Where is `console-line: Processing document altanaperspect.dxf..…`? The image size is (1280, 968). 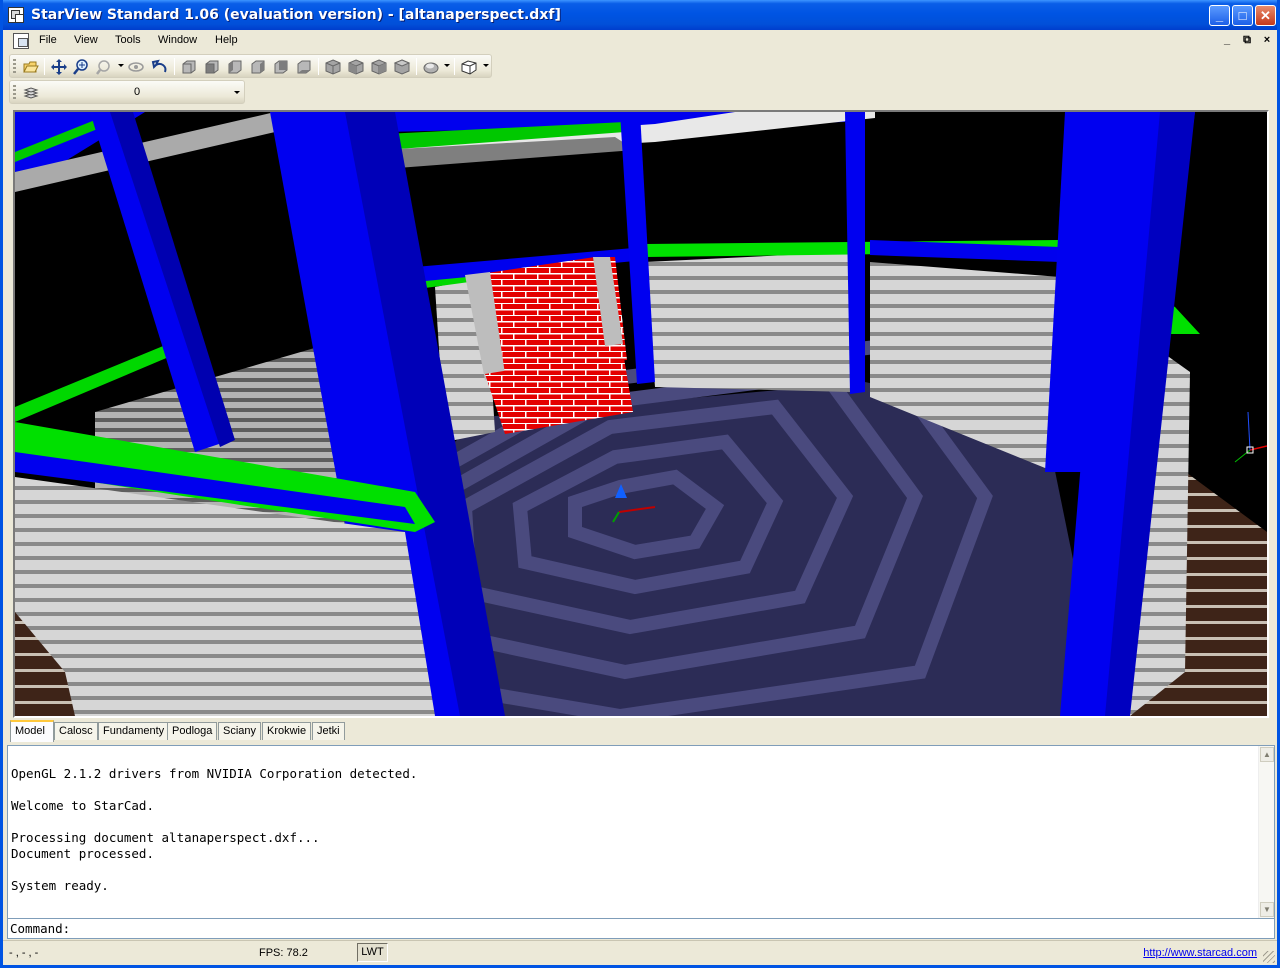
console-line: Processing document altanaperspect.dxf..… is located at coordinates (165, 837).